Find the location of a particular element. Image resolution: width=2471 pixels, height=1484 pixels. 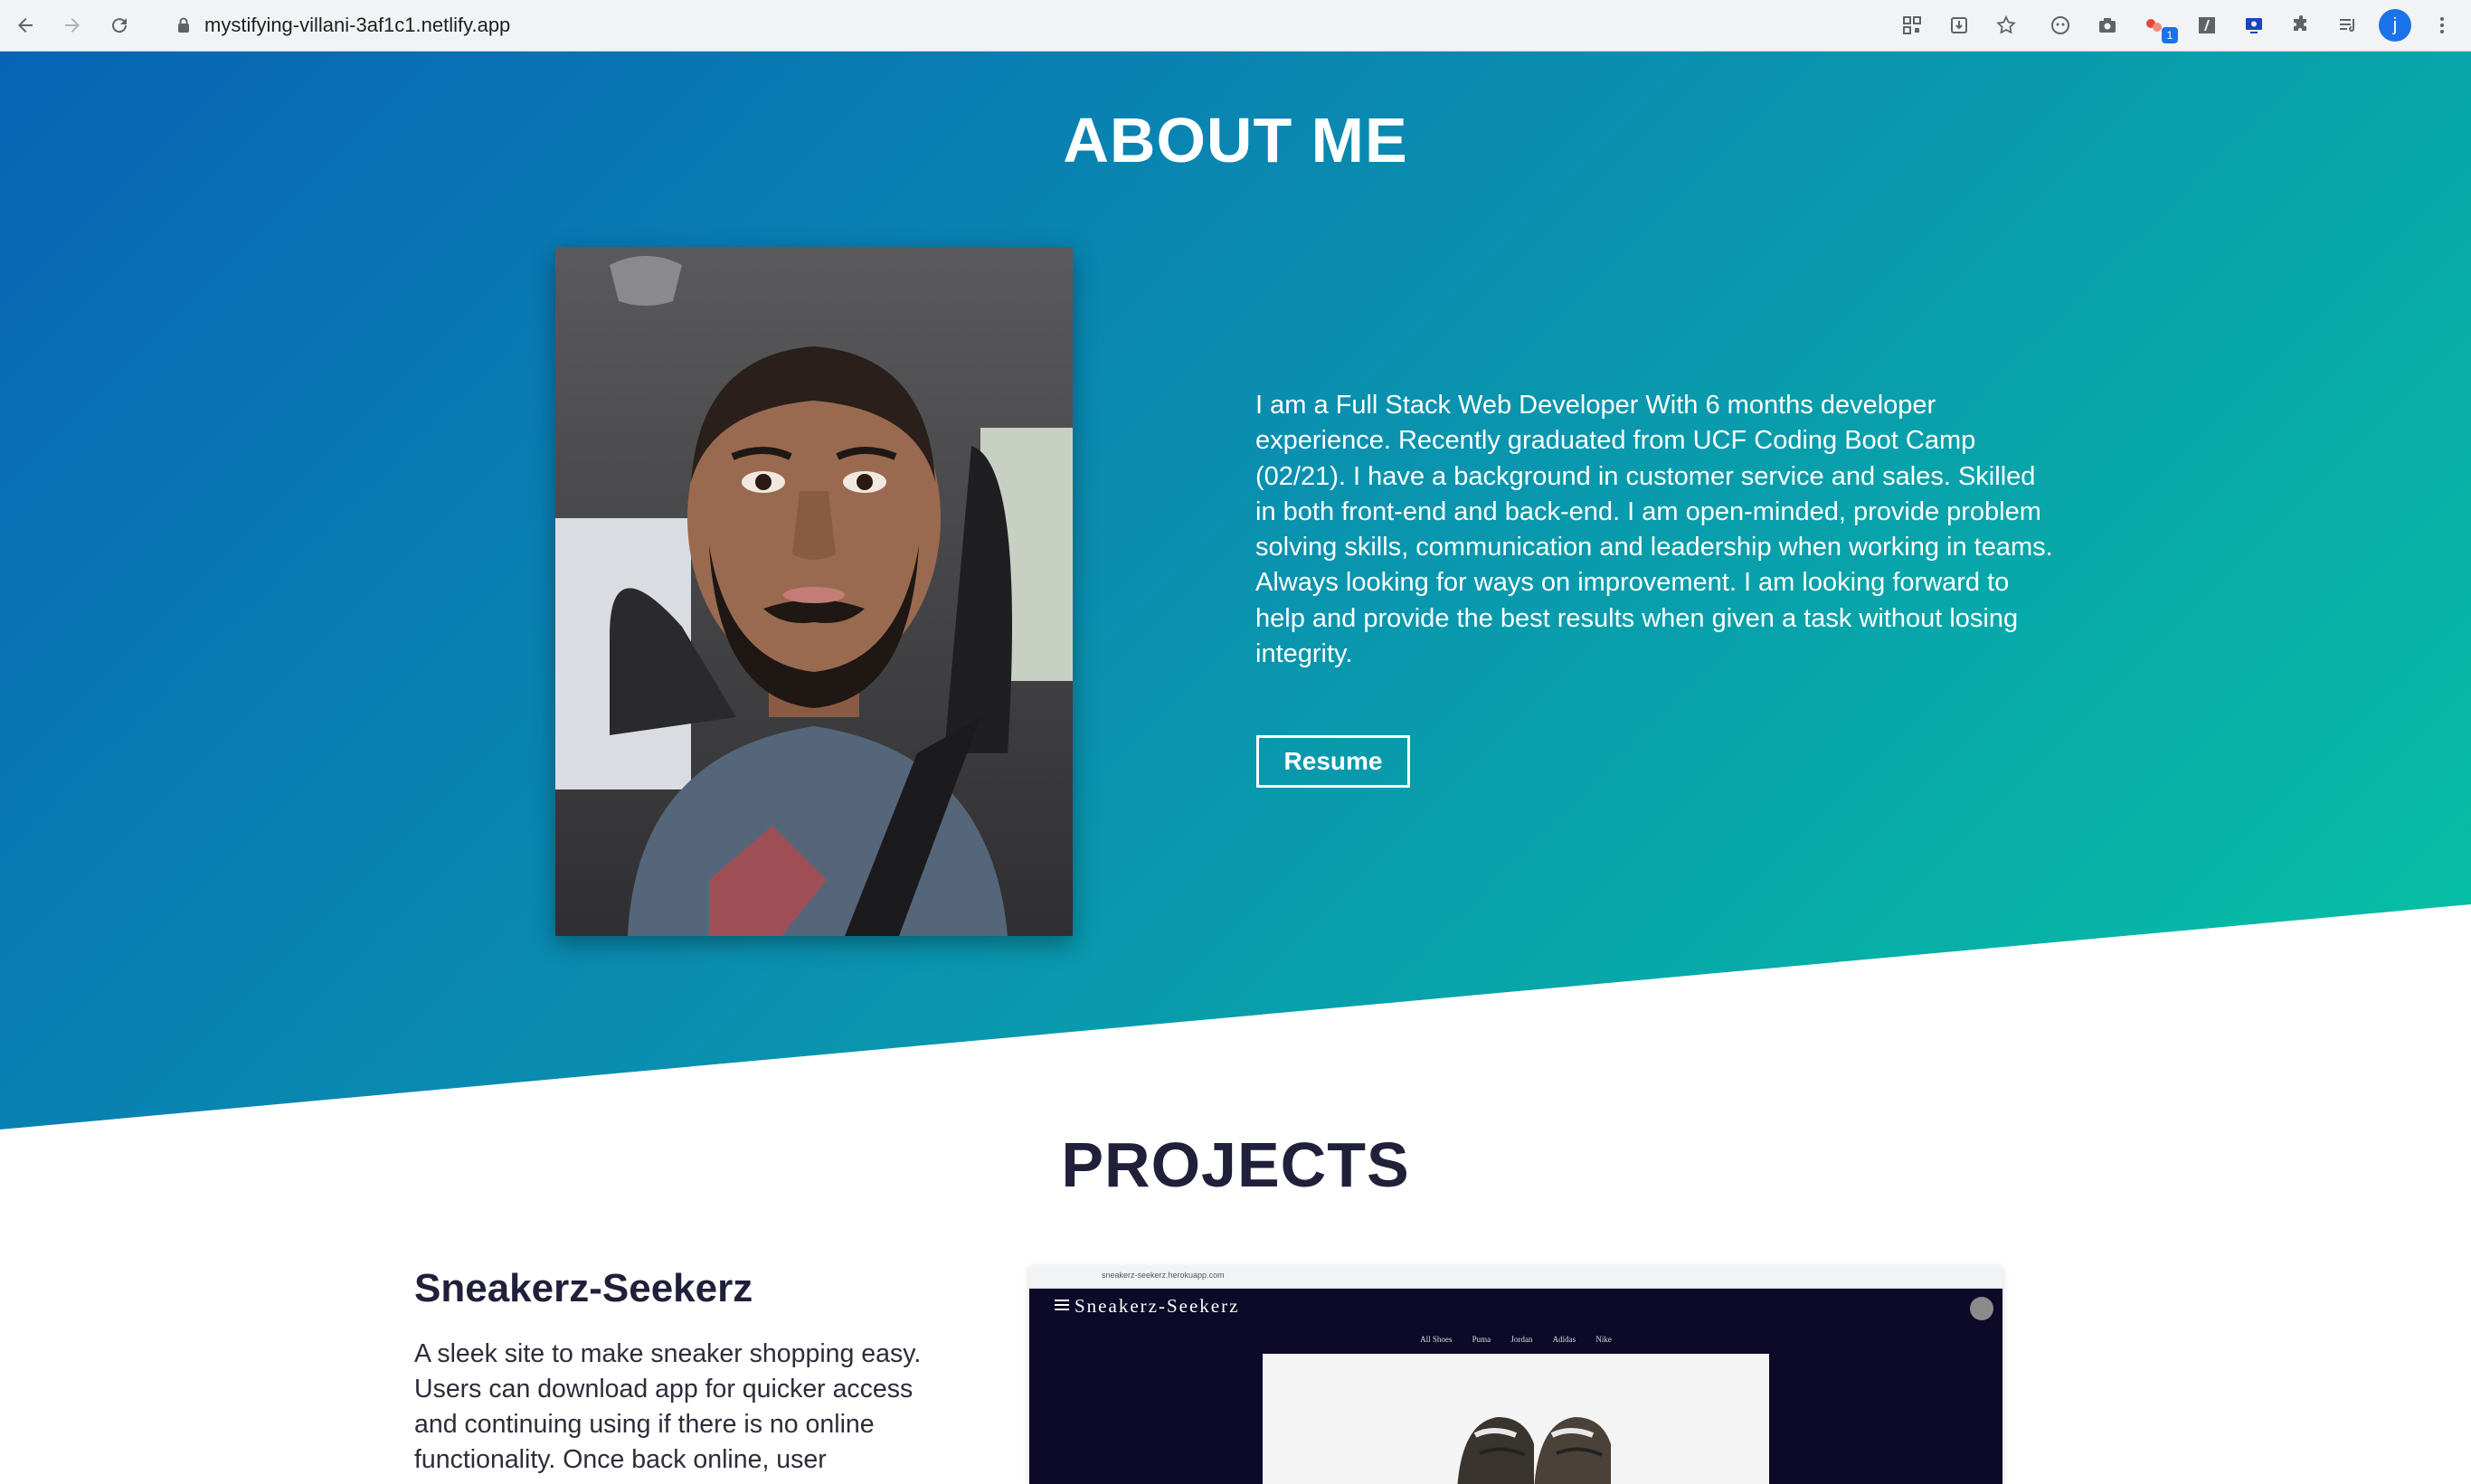

extension-ring-icon is located at coordinates (2061, 25).